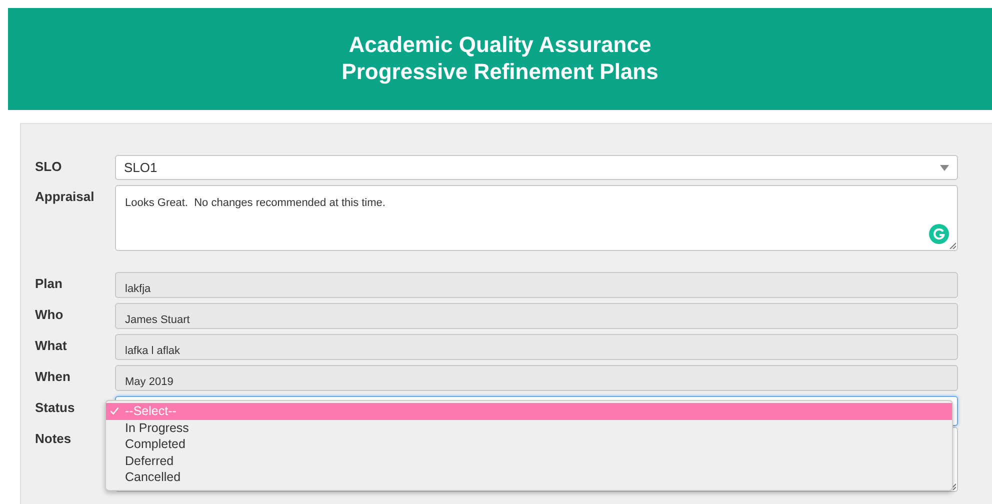  Describe the element at coordinates (536, 167) in the screenshot. I see `select-field: SLO1` at that location.